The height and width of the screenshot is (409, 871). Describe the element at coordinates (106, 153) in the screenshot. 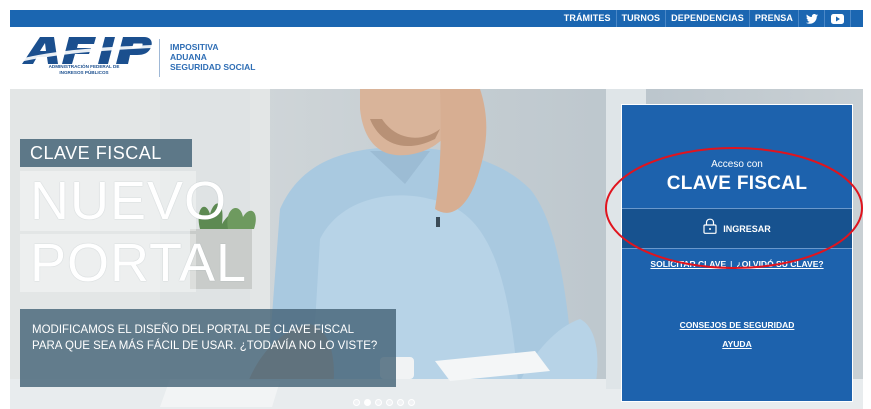

I see `hero-kicker: CLAVE FISCAL` at that location.